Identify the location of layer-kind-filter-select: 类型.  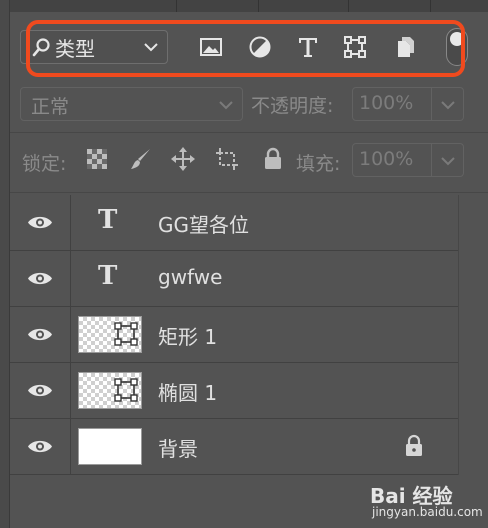
(94, 47).